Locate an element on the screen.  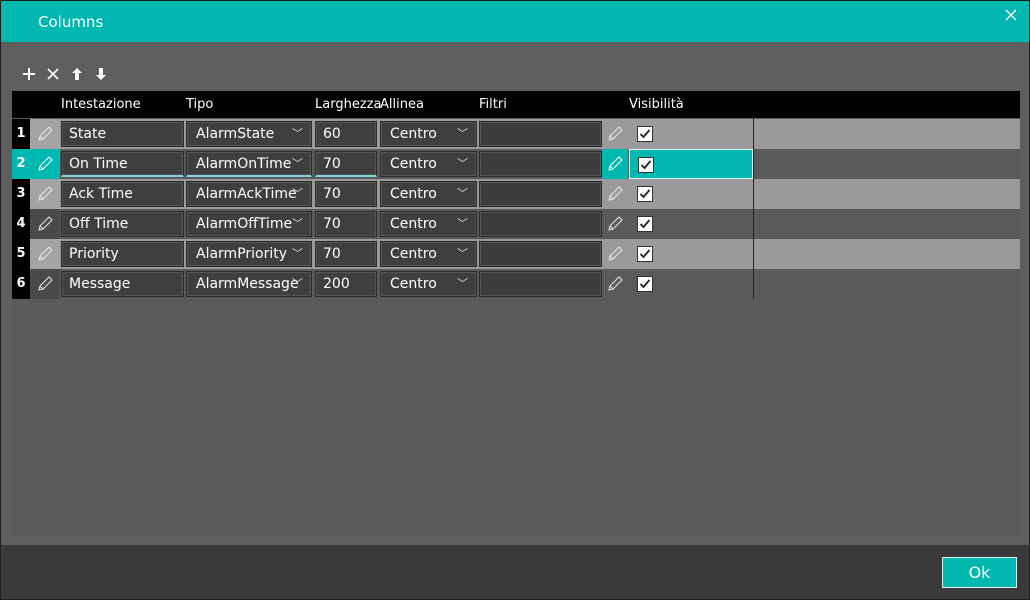
header-field: Off Time is located at coordinates (122, 224).